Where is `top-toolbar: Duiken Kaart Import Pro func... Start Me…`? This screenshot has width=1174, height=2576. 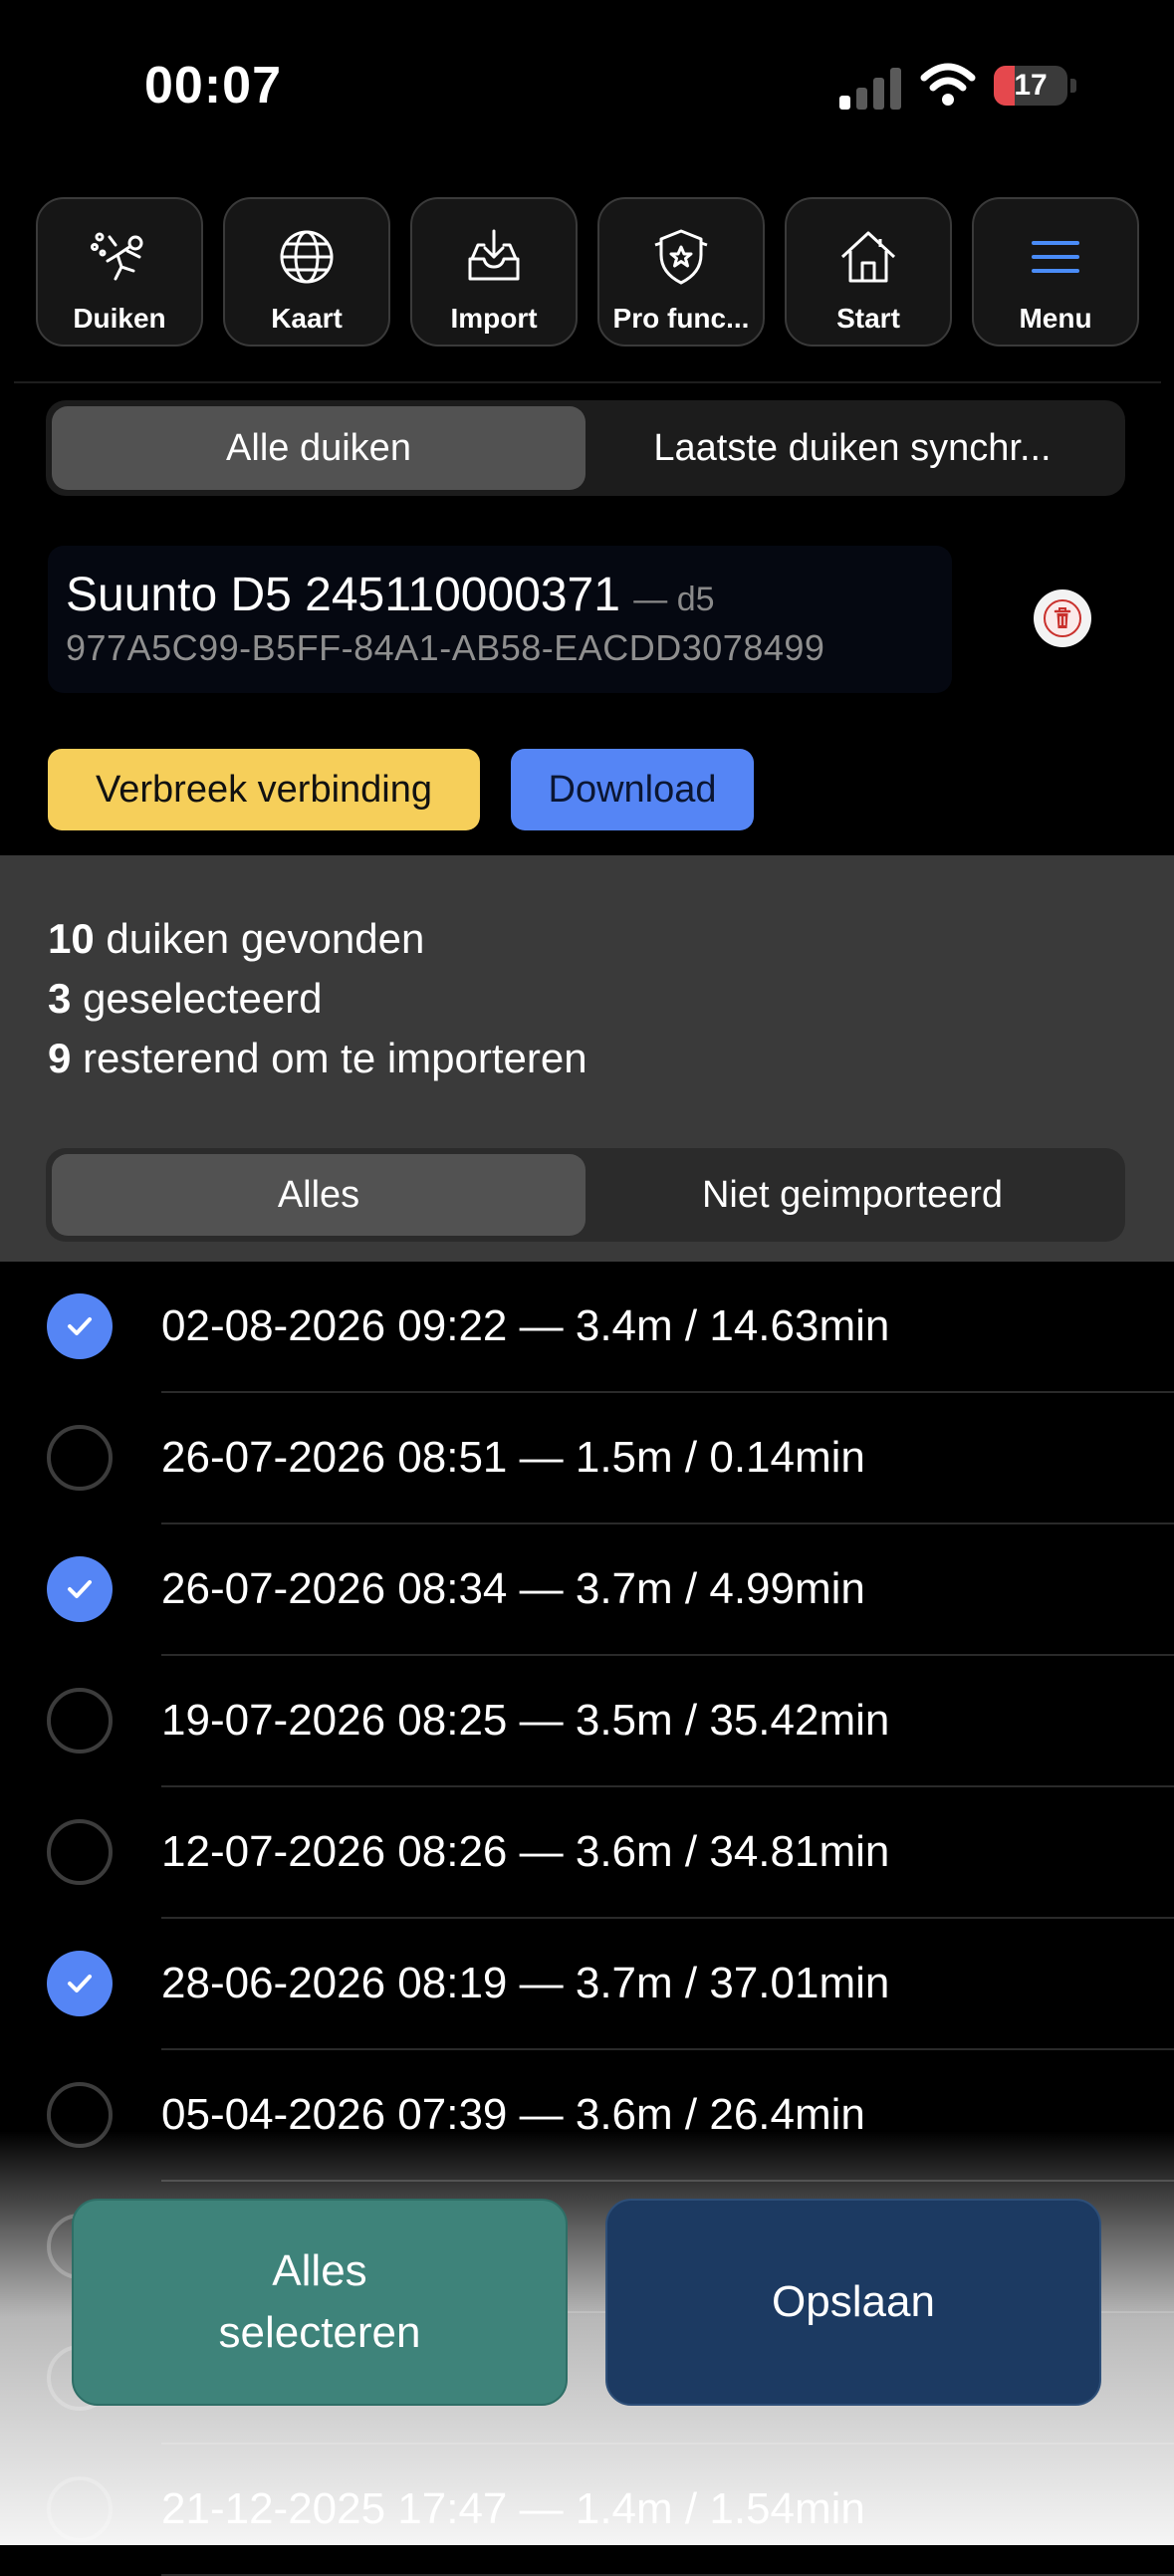
top-toolbar: Duiken Kaart Import Pro func... Start Me… is located at coordinates (587, 273).